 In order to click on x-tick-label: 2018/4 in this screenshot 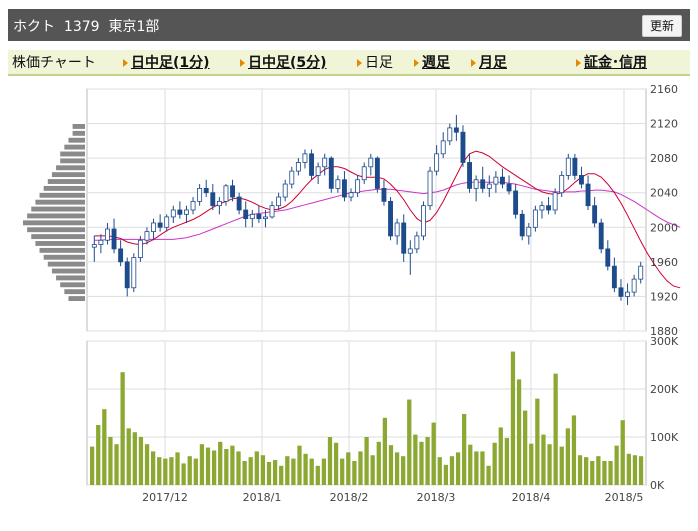, I will do `click(531, 497)`.